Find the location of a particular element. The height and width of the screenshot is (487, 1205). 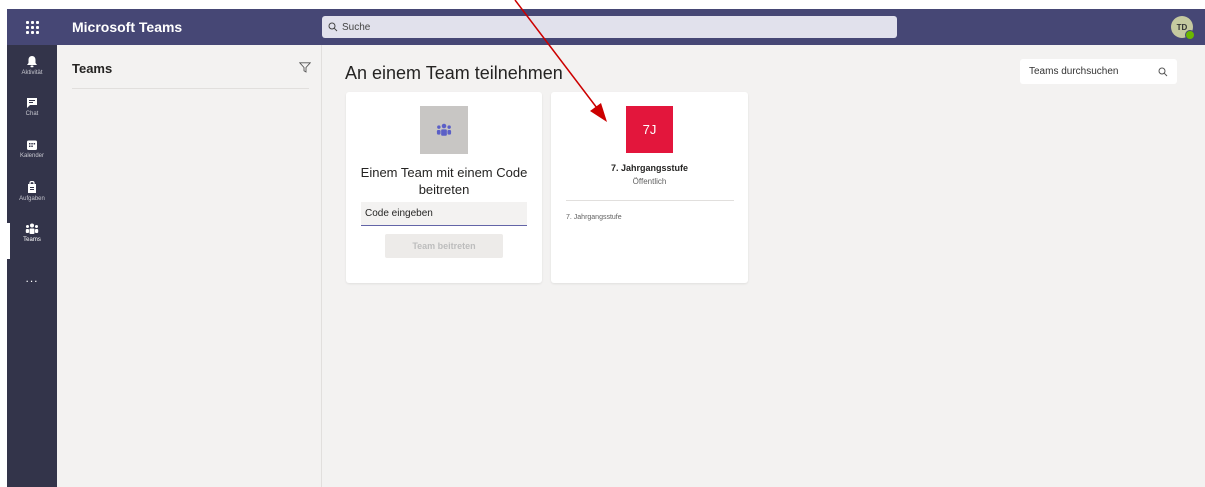

global-search is located at coordinates (609, 27).